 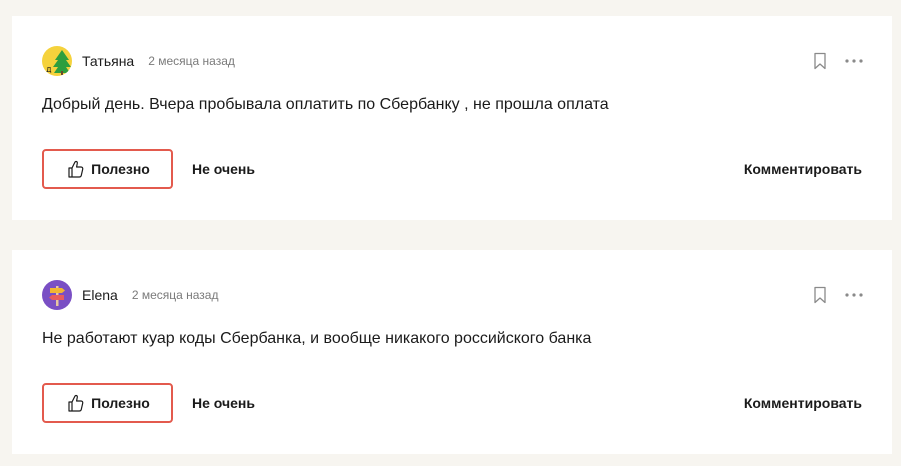 What do you see at coordinates (57, 295) in the screenshot?
I see `avatar` at bounding box center [57, 295].